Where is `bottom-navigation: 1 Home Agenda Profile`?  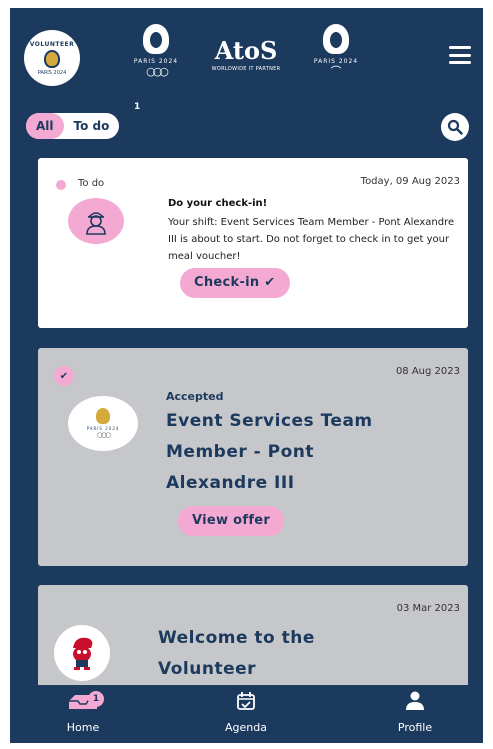
bottom-navigation: 1 Home Agenda Profile is located at coordinates (246, 714).